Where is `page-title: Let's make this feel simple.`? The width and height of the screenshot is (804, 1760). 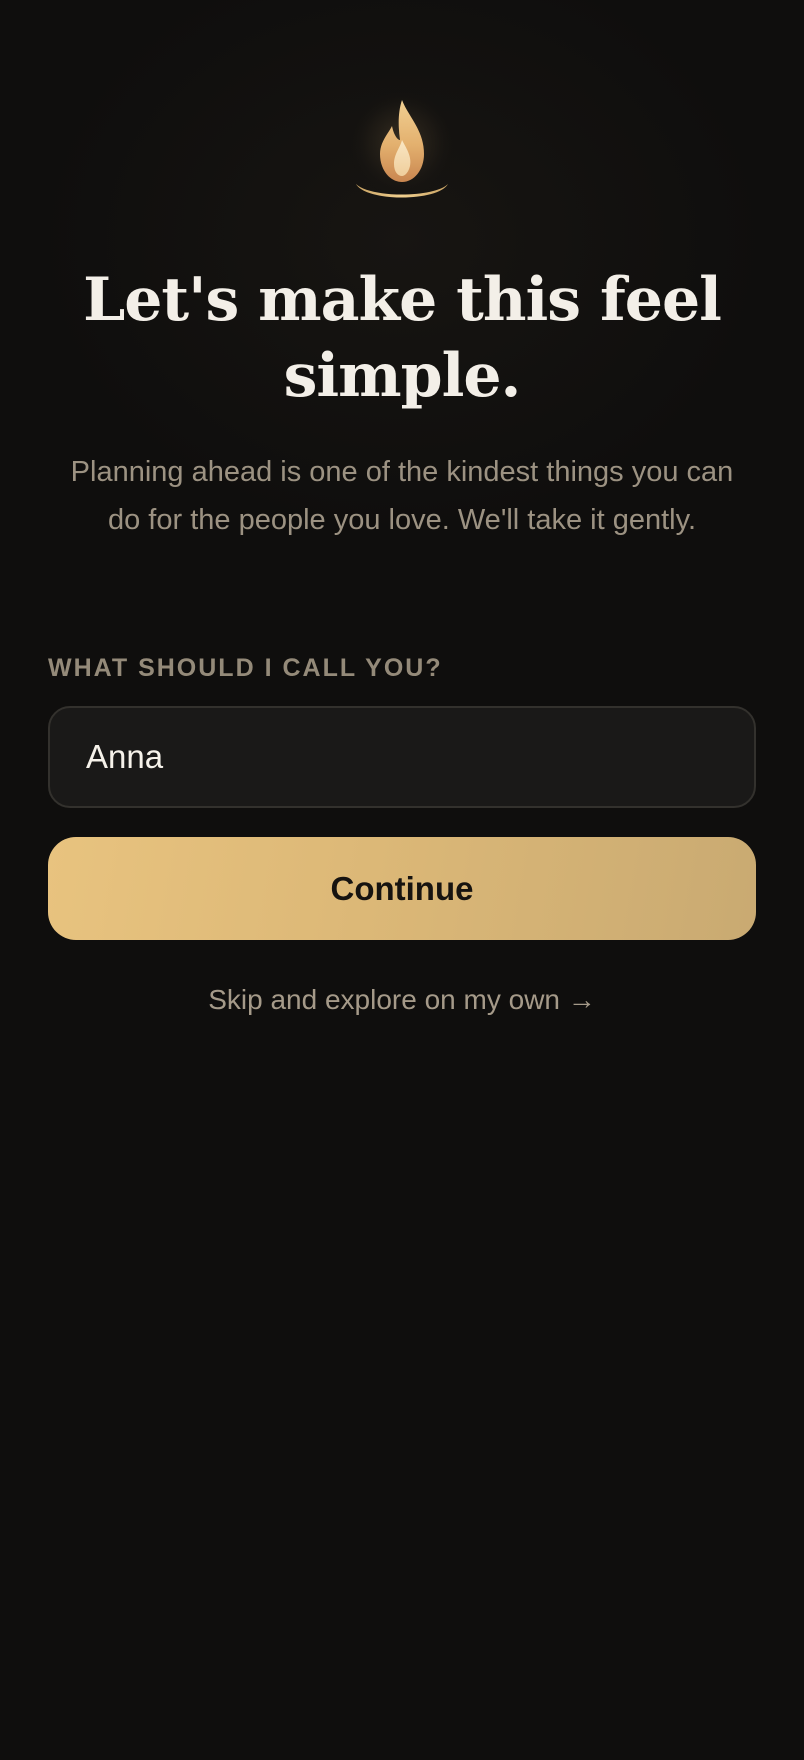
page-title: Let's make this feel simple. is located at coordinates (402, 338).